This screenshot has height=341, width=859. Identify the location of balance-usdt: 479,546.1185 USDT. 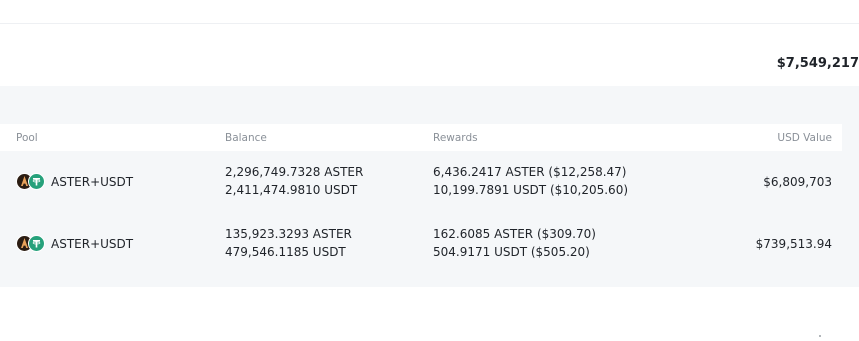
(285, 252).